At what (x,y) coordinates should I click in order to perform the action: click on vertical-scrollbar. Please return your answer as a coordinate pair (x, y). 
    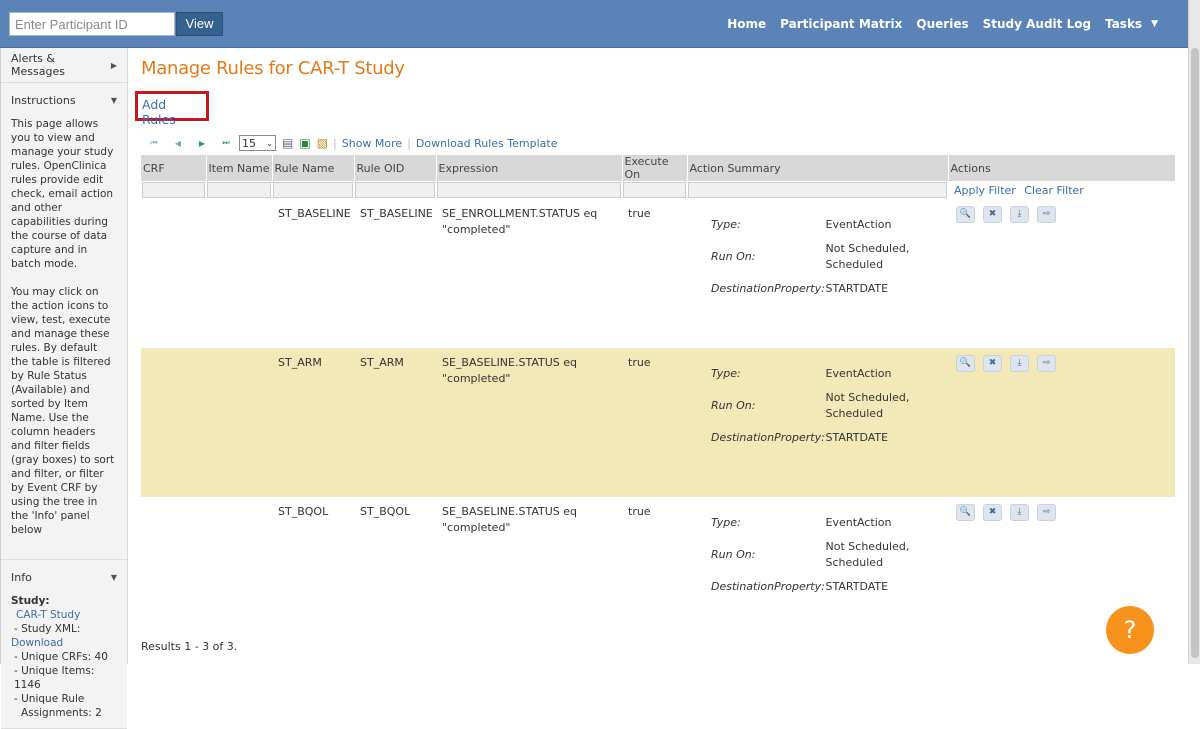
    Looking at the image, I should click on (1194, 332).